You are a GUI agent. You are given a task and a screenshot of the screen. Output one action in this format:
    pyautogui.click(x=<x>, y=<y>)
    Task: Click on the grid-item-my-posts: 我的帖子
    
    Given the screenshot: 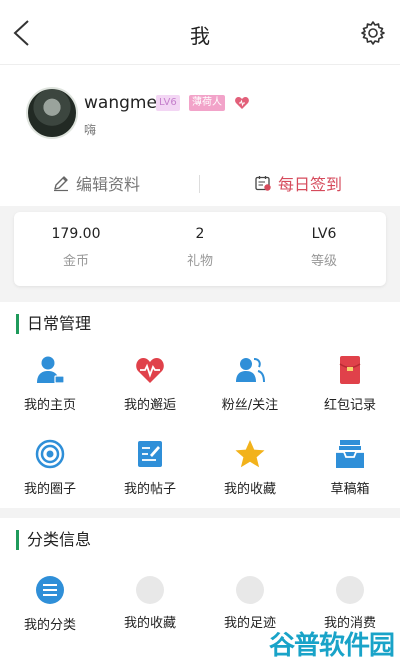 What is the action you would take?
    pyautogui.click(x=150, y=467)
    